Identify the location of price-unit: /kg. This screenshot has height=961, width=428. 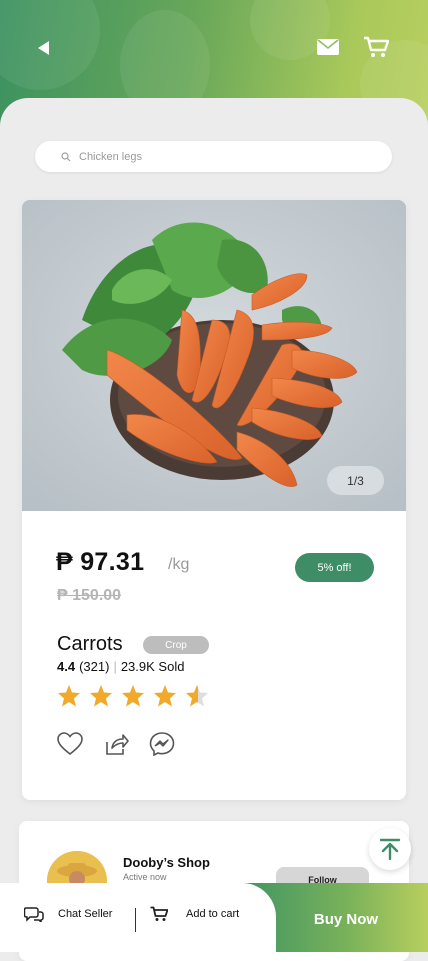
(179, 564).